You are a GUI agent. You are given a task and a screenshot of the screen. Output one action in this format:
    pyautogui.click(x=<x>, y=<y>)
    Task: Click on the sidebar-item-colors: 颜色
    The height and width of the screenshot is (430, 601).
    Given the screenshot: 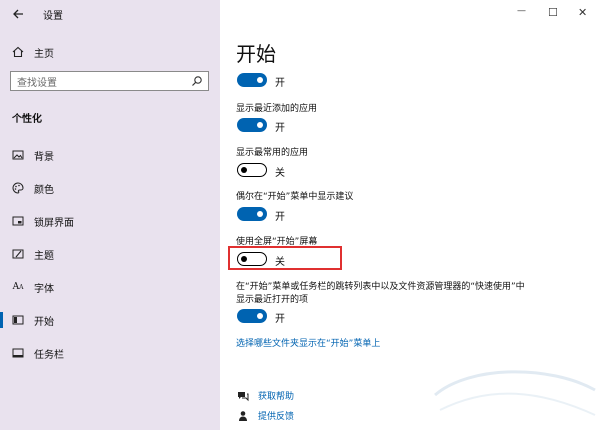 What is the action you would take?
    pyautogui.click(x=33, y=188)
    